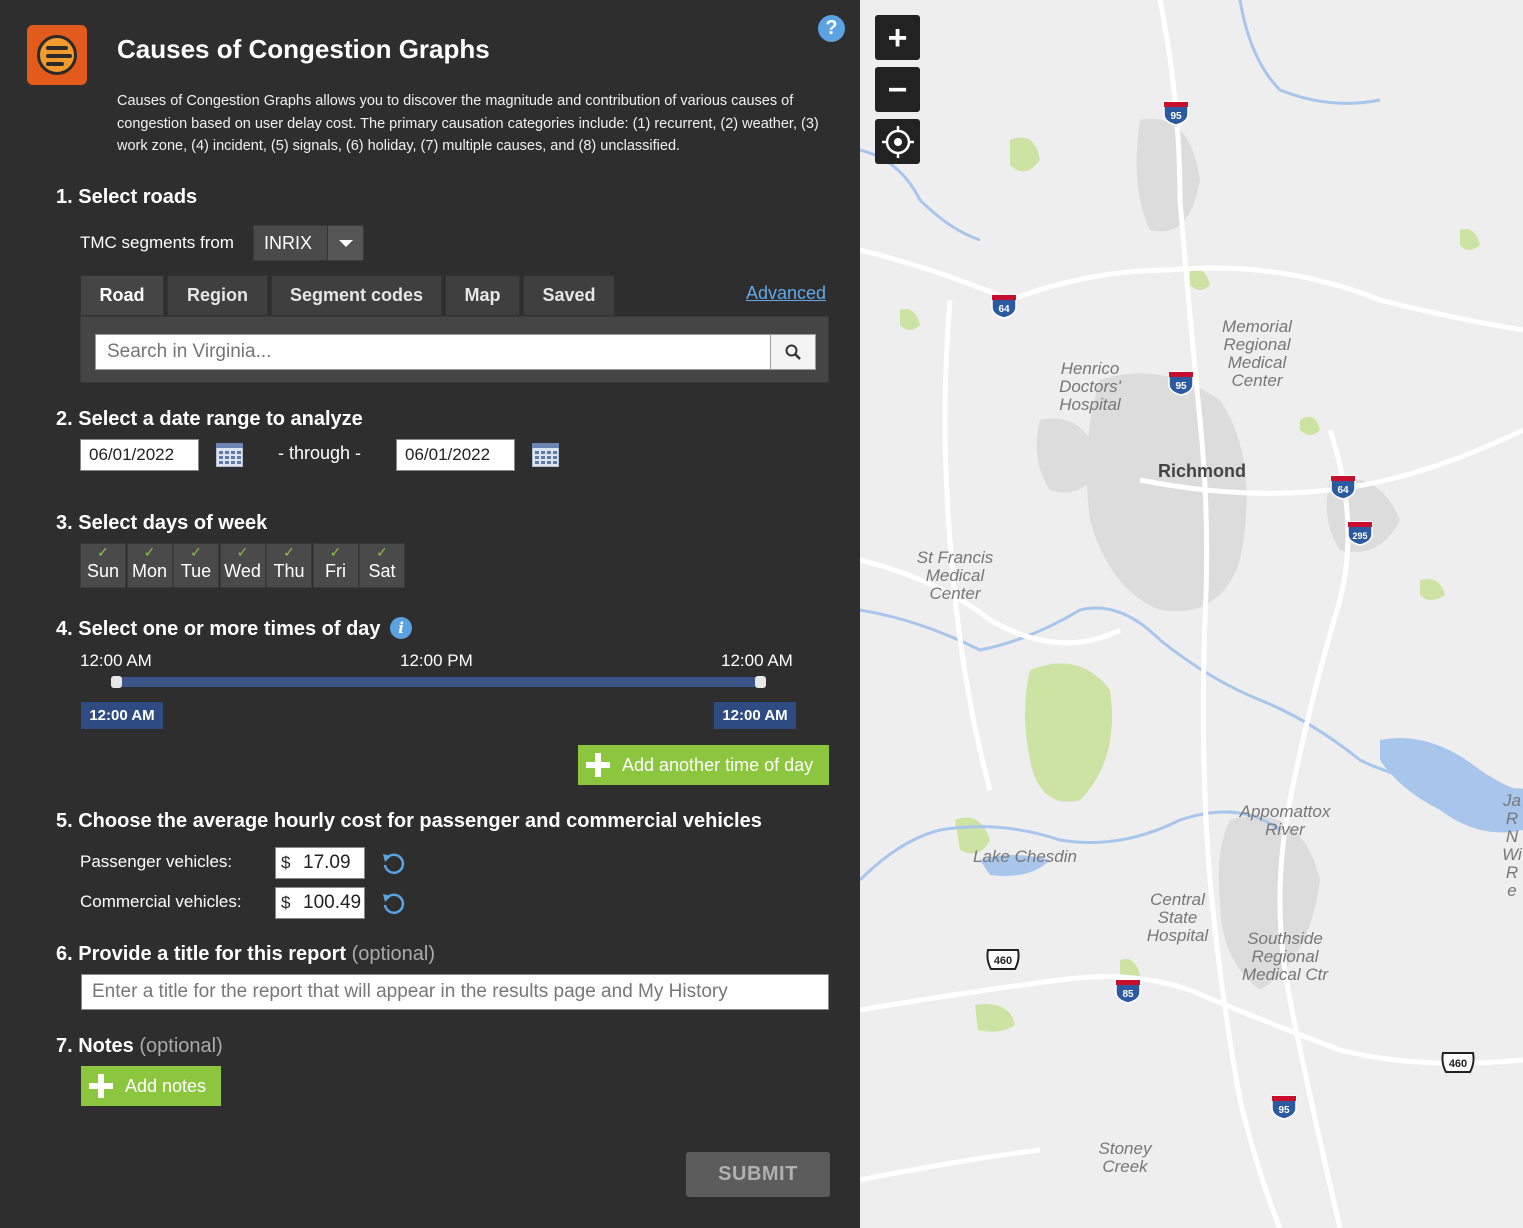  I want to click on info-icon: i, so click(401, 628).